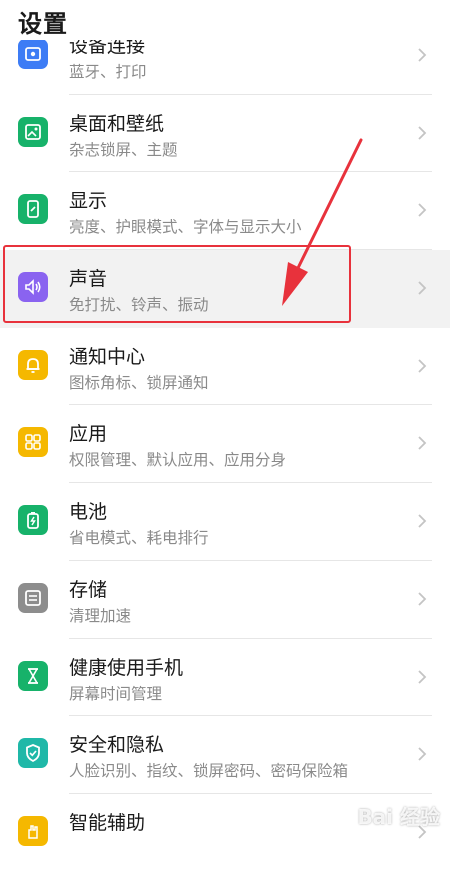  Describe the element at coordinates (398, 817) in the screenshot. I see `watermark: Bai 经验` at that location.